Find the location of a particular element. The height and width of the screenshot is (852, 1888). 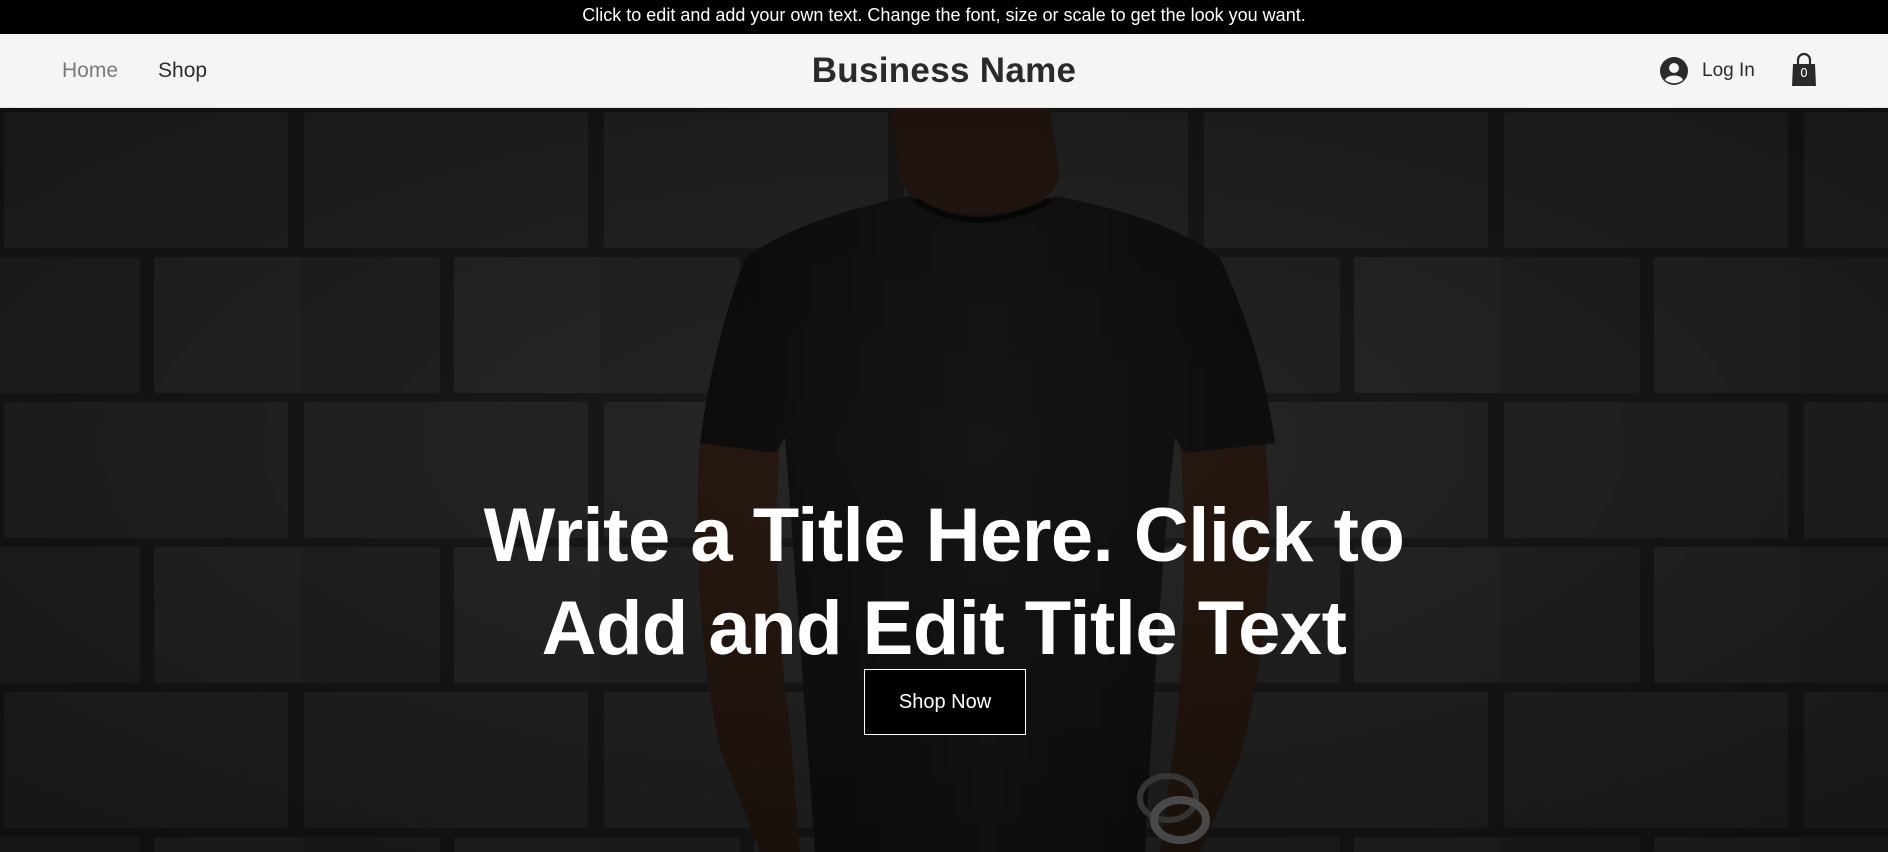

login-button: Log In is located at coordinates (1707, 71).